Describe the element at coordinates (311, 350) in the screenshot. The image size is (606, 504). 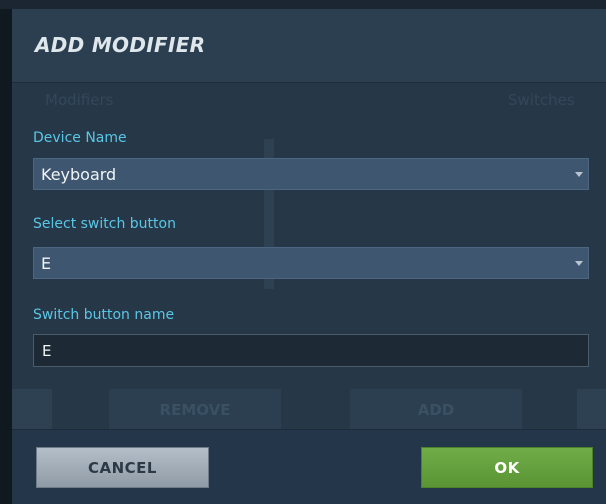
I see `switch-button-name-input: E` at that location.